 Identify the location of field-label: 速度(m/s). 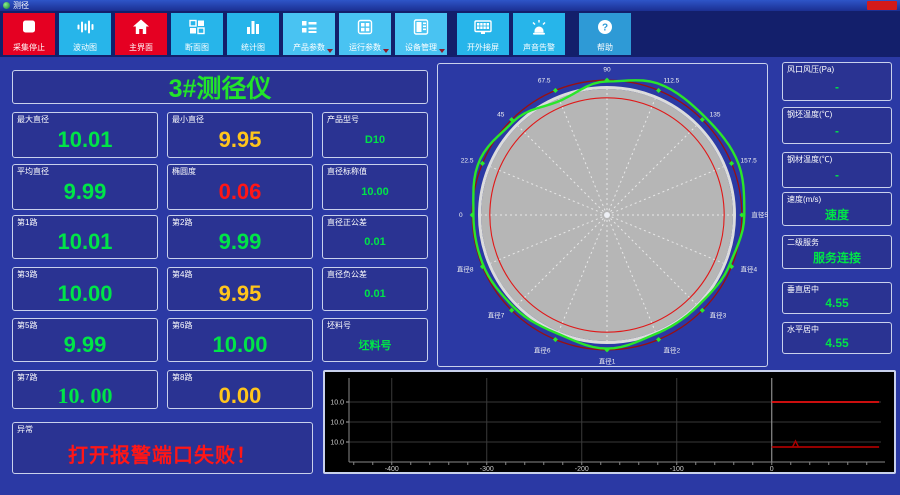
(804, 199).